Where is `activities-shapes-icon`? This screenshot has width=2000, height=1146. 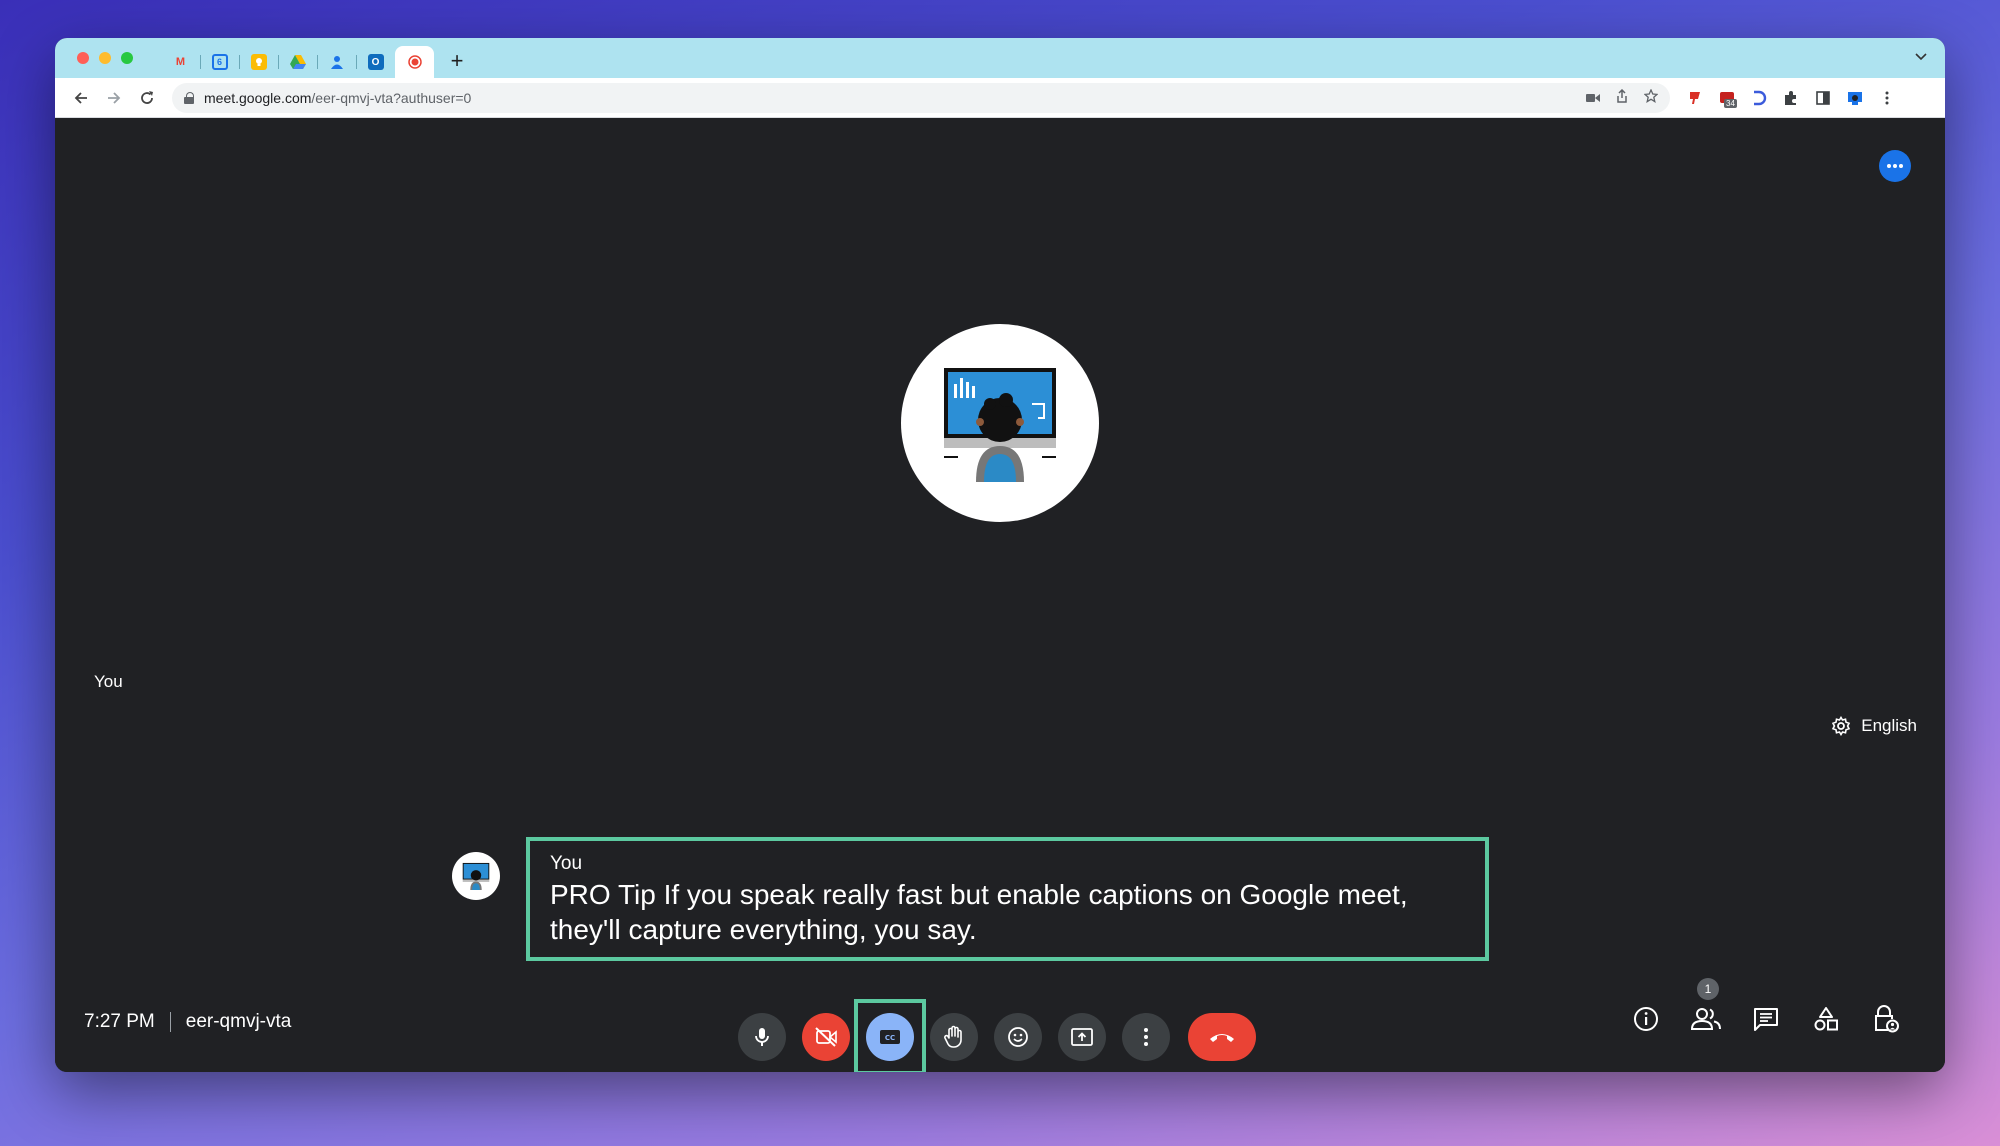
activities-shapes-icon is located at coordinates (1826, 1019).